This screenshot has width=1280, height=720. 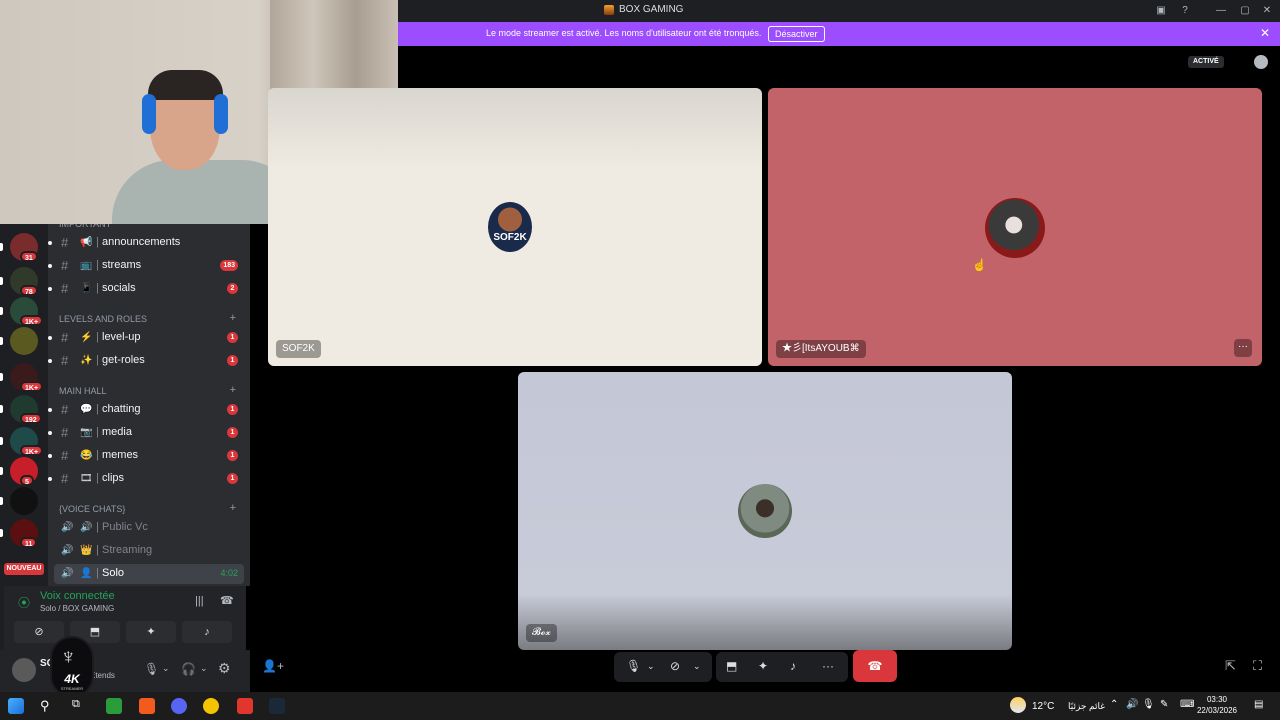 I want to click on weather-text: غائم جزئيًا, so click(x=1086, y=706).